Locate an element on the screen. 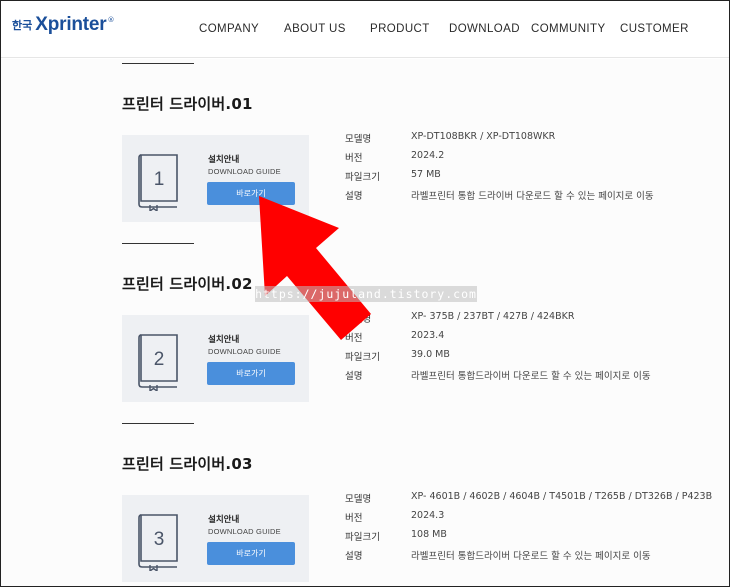 The height and width of the screenshot is (587, 730). nav-company: COMPANY is located at coordinates (229, 29).